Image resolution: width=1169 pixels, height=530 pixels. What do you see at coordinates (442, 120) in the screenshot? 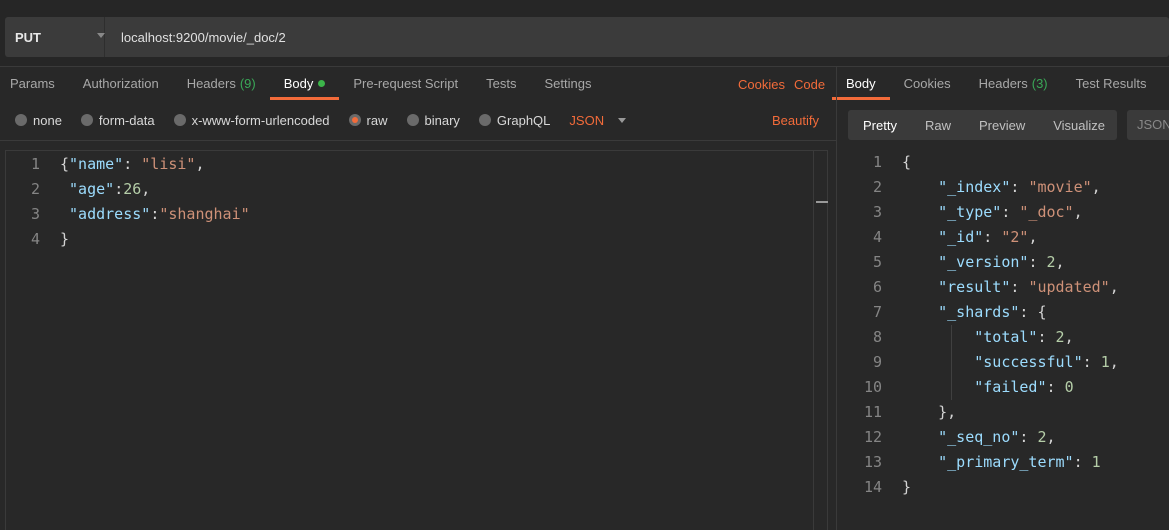
I see `radio-label: binary` at bounding box center [442, 120].